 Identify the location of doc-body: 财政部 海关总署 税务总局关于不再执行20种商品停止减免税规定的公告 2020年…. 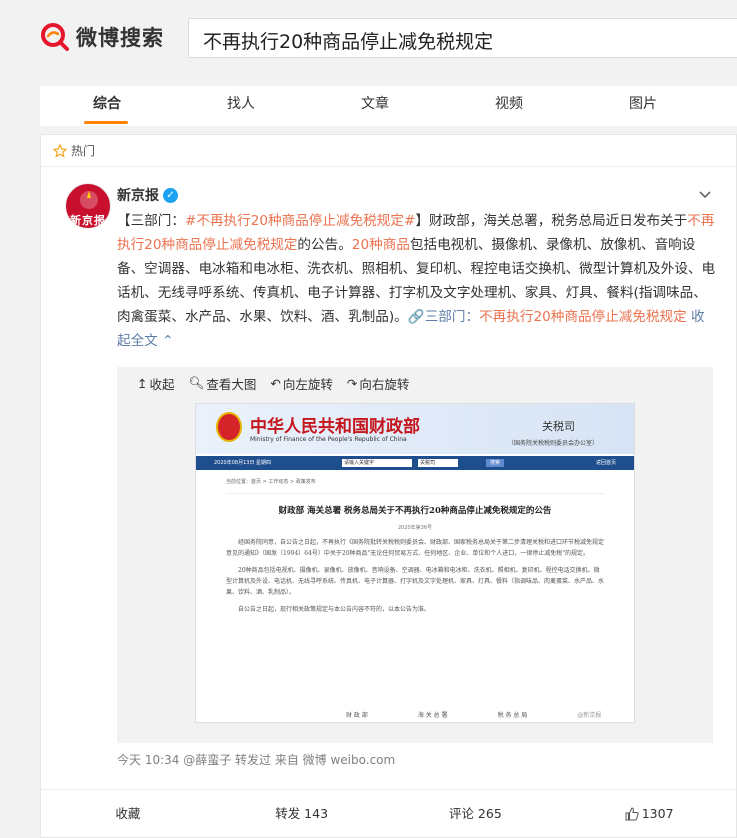
(415, 554).